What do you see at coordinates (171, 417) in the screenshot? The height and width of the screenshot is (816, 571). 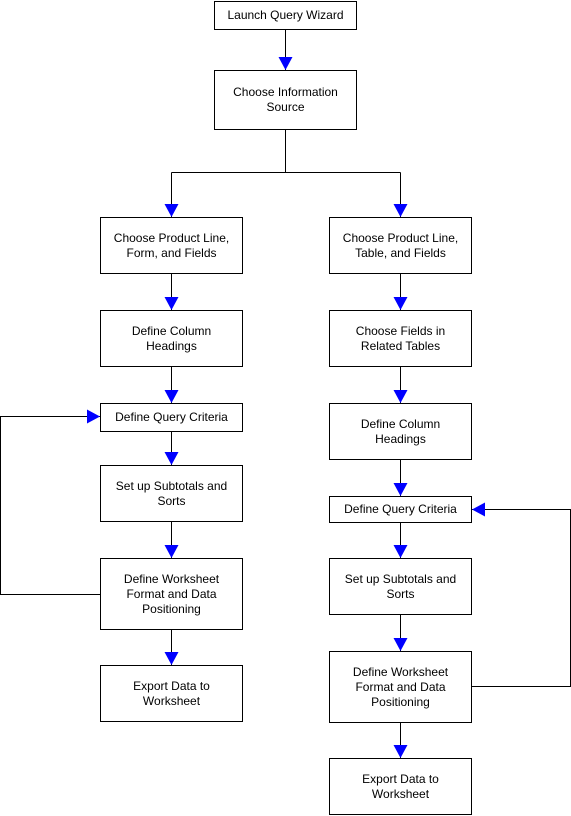 I see `node-left-define-query-criteria: Define Query Criteria` at bounding box center [171, 417].